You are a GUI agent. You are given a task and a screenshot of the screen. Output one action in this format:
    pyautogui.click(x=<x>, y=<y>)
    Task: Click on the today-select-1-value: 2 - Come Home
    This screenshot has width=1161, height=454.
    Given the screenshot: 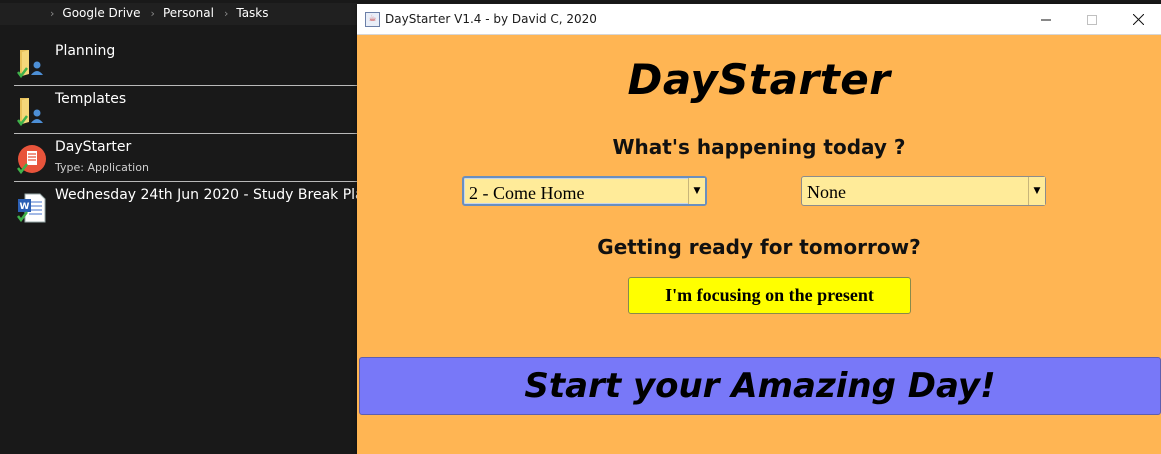 What is the action you would take?
    pyautogui.click(x=527, y=193)
    